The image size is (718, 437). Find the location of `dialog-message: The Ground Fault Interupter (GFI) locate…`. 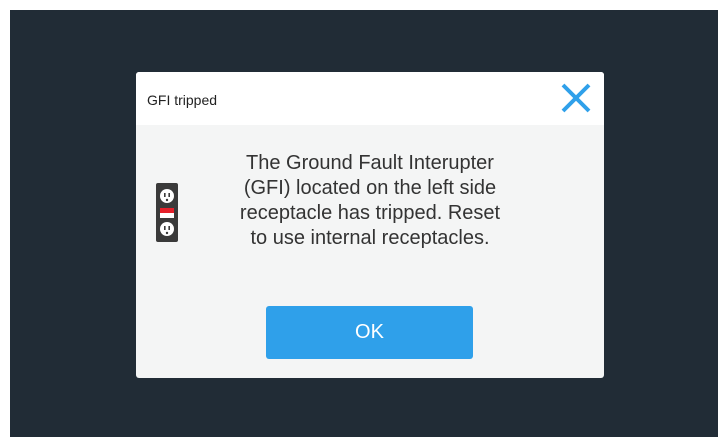

dialog-message: The Ground Fault Interupter (GFI) locate… is located at coordinates (370, 200).